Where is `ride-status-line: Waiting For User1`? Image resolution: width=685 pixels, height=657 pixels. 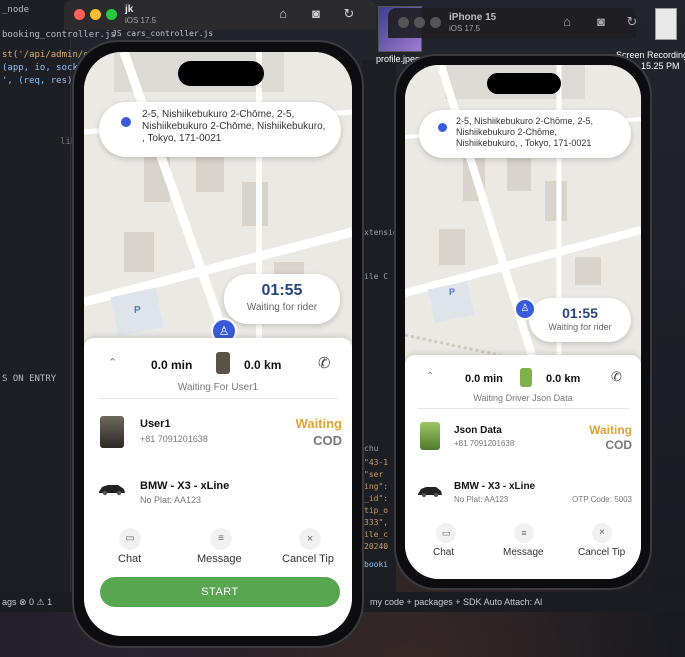 ride-status-line: Waiting For User1 is located at coordinates (218, 387).